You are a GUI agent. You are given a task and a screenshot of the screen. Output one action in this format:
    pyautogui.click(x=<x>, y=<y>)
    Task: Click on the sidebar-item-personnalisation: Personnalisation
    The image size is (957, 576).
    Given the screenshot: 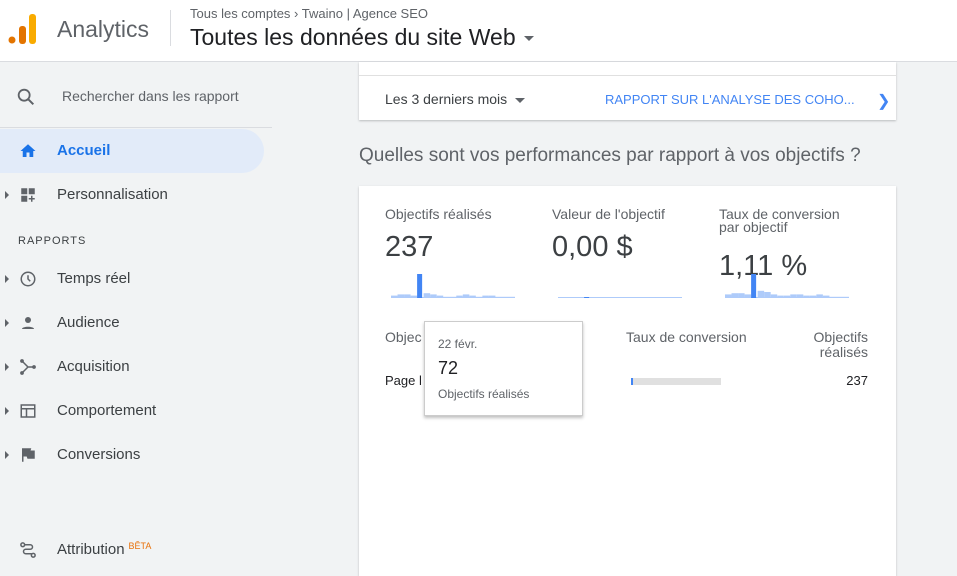 What is the action you would take?
    pyautogui.click(x=132, y=195)
    